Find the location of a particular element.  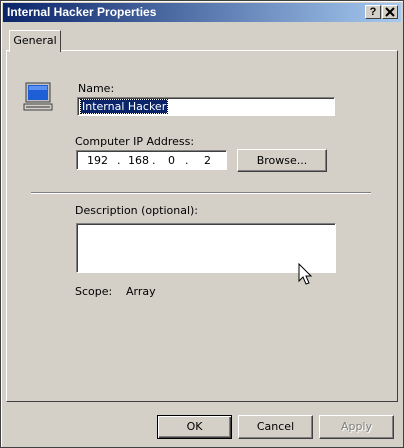

ip-octet-2: 168 is located at coordinates (138, 160).